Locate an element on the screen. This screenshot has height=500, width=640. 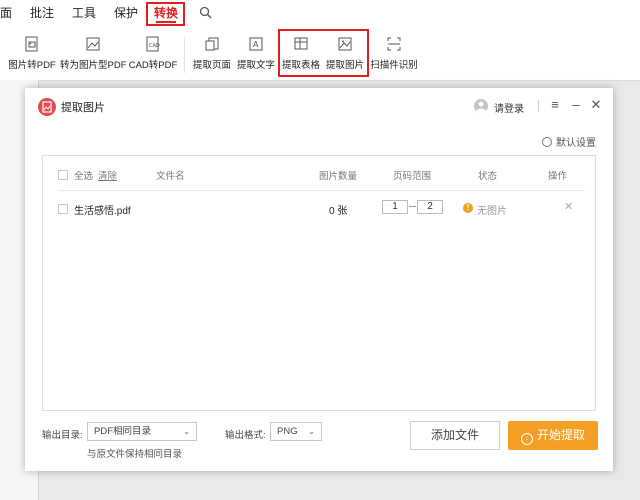
user-avatar-icon is located at coordinates (481, 106).